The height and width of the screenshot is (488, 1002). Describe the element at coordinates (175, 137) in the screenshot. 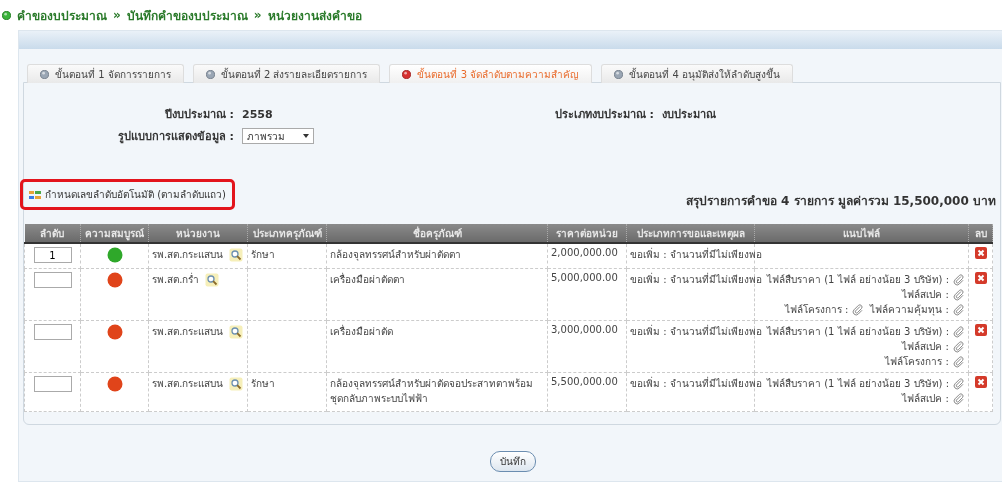

I see `field-label: รูปแบบการแสดงข้อมูล :` at that location.